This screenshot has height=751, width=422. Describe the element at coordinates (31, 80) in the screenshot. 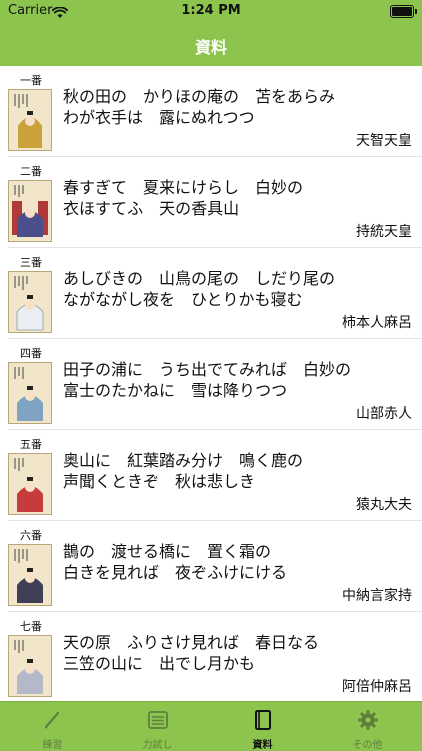

I see `poem-number: 一番` at that location.